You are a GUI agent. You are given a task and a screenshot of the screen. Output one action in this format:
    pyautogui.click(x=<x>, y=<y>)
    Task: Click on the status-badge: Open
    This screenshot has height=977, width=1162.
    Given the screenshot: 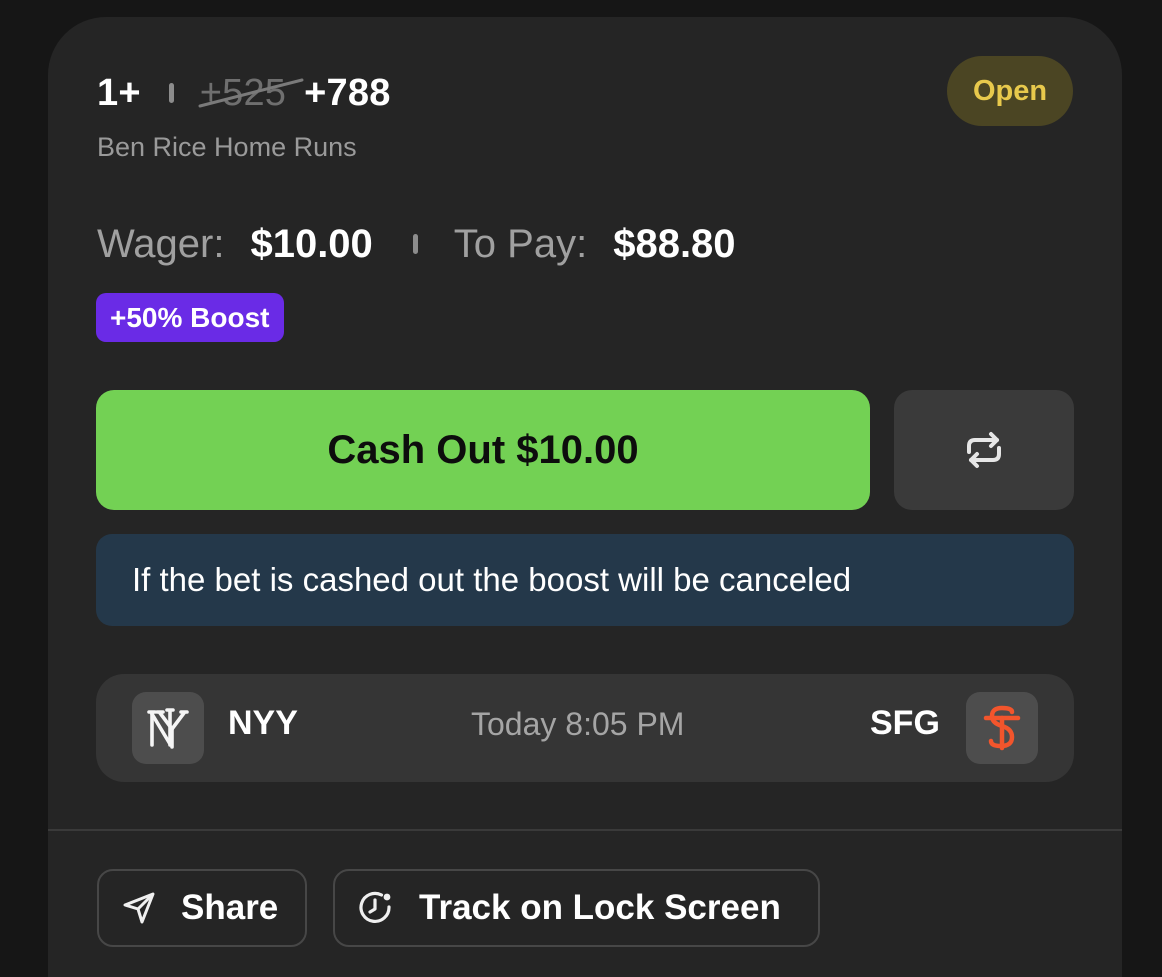 What is the action you would take?
    pyautogui.click(x=1010, y=91)
    